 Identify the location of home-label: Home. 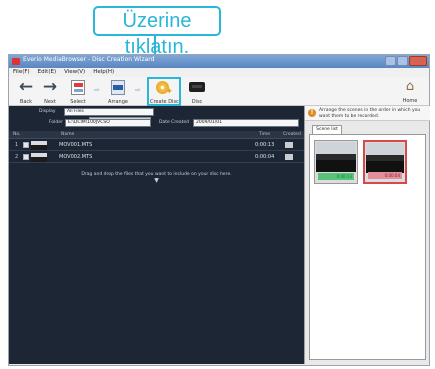
(410, 101).